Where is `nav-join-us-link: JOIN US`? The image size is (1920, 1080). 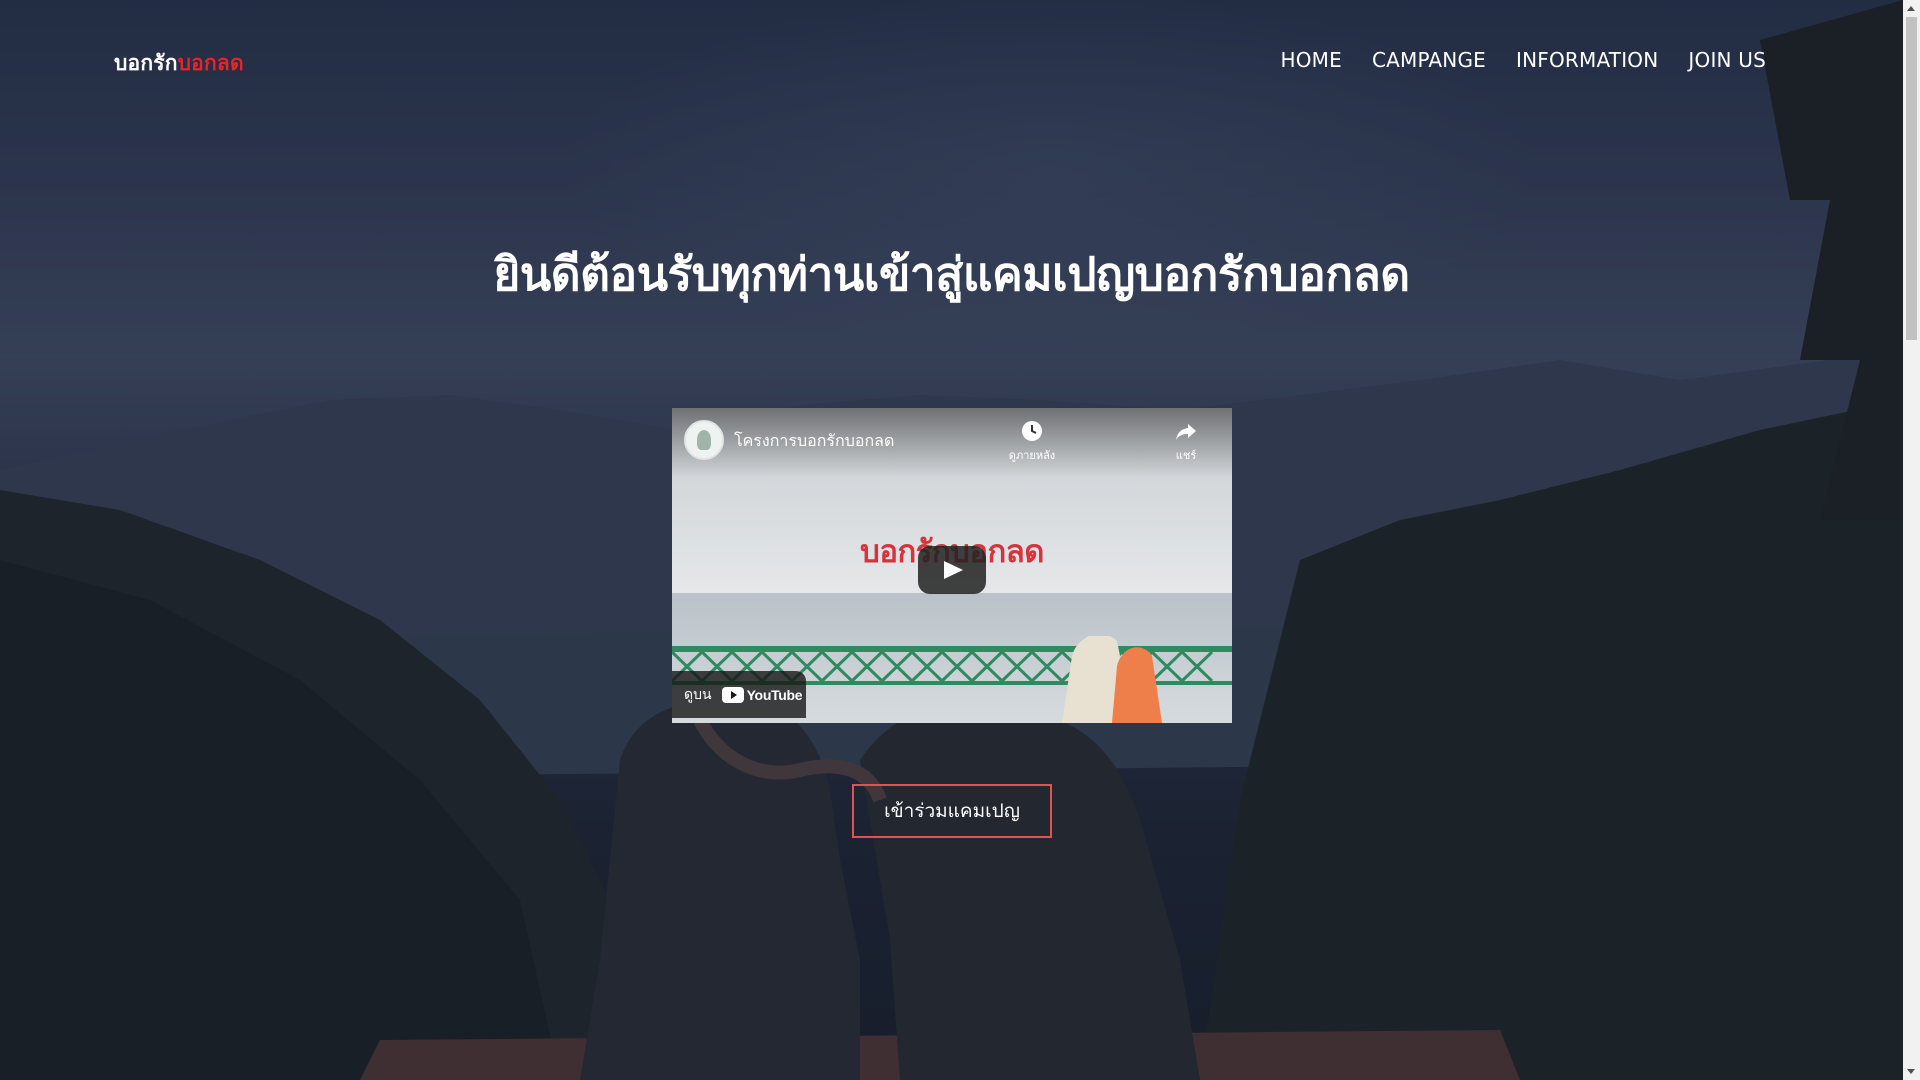
nav-join-us-link: JOIN US is located at coordinates (1727, 60).